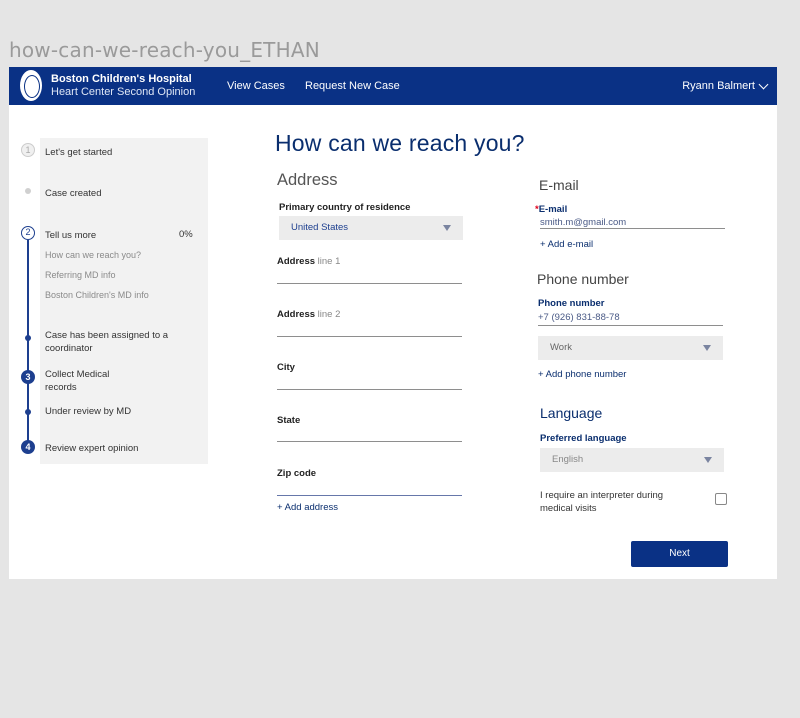  What do you see at coordinates (568, 459) in the screenshot?
I see `language-value: English` at bounding box center [568, 459].